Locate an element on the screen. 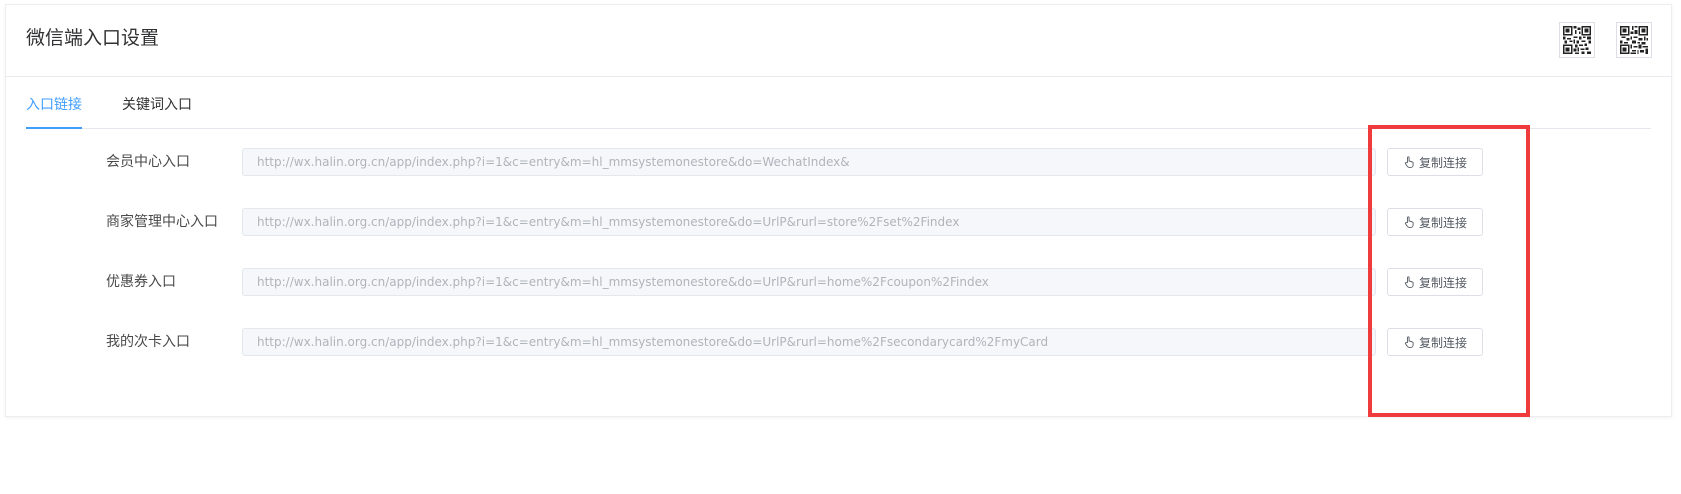 This screenshot has width=1681, height=494. tab-entry-links: 入口链接 is located at coordinates (54, 105).